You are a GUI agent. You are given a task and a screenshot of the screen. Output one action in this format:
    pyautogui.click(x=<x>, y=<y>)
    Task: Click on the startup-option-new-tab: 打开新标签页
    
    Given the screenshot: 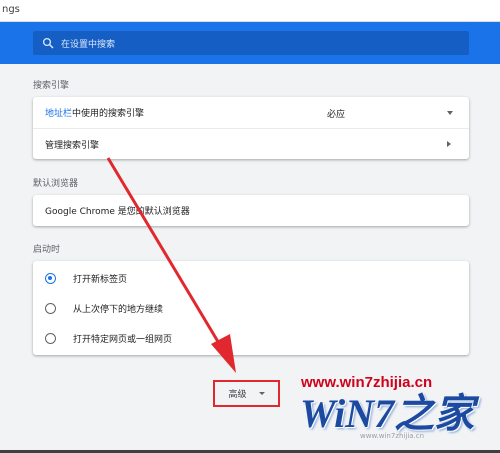 What is the action you would take?
    pyautogui.click(x=251, y=278)
    